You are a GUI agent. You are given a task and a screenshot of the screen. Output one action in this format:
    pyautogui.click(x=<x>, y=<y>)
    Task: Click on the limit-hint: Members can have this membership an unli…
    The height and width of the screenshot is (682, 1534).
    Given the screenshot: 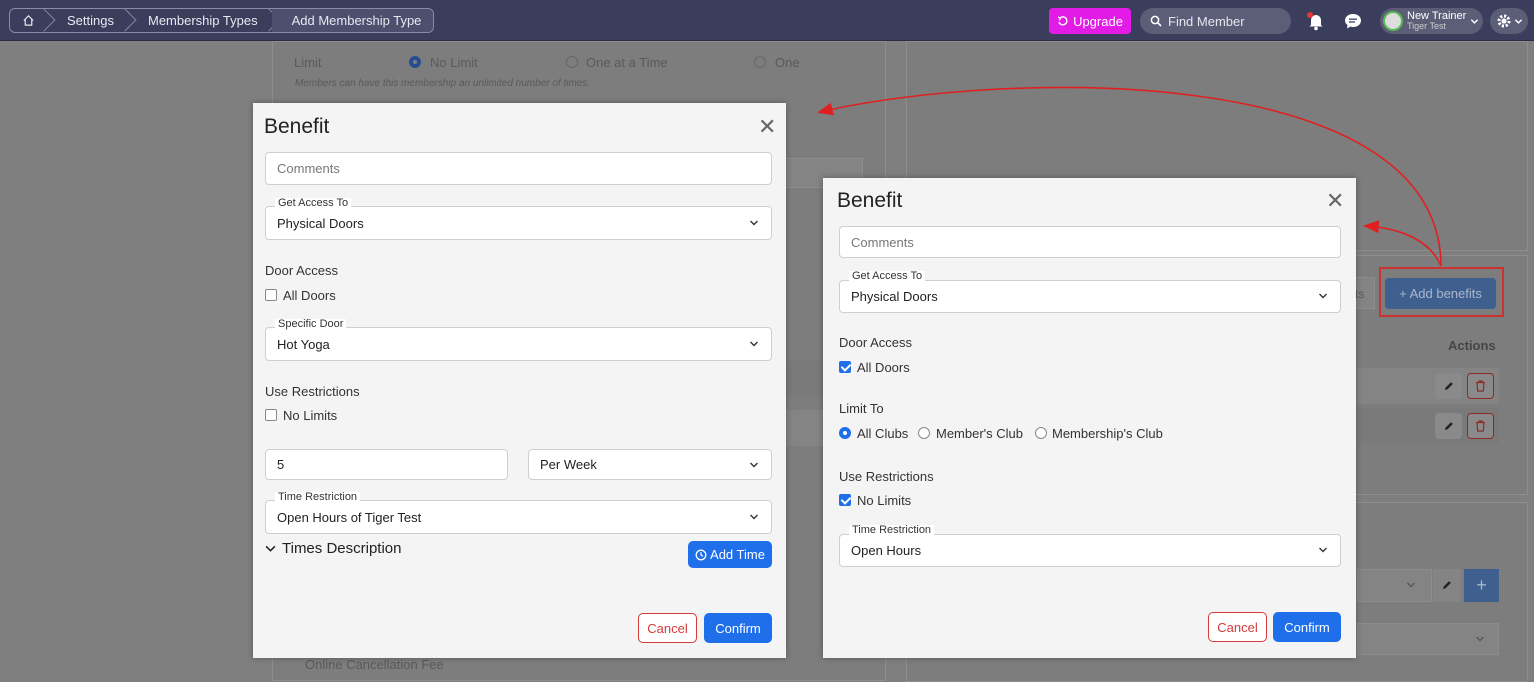 What is the action you would take?
    pyautogui.click(x=443, y=83)
    